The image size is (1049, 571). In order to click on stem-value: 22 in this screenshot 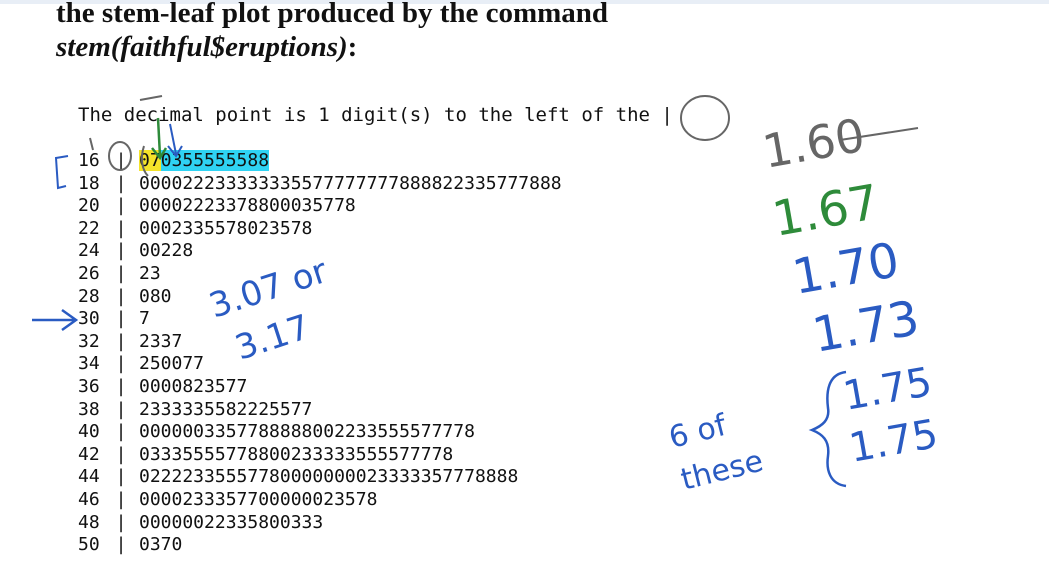, I will do `click(89, 228)`.